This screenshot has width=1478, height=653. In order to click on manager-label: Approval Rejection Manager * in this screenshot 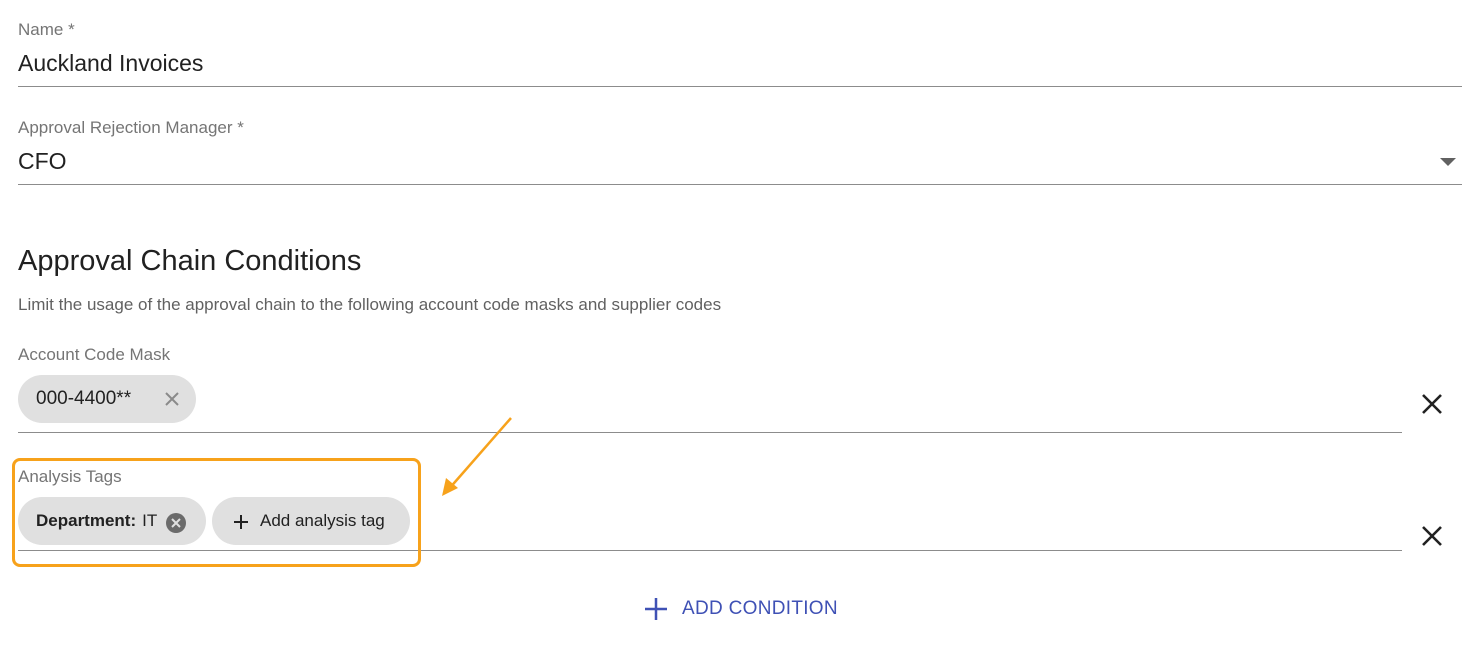, I will do `click(131, 127)`.